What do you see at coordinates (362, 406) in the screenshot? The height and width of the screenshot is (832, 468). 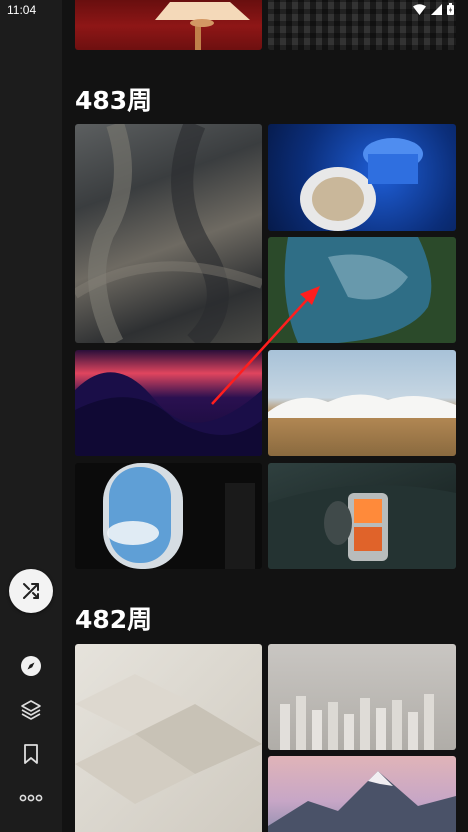 I see `snow-hills-image` at bounding box center [362, 406].